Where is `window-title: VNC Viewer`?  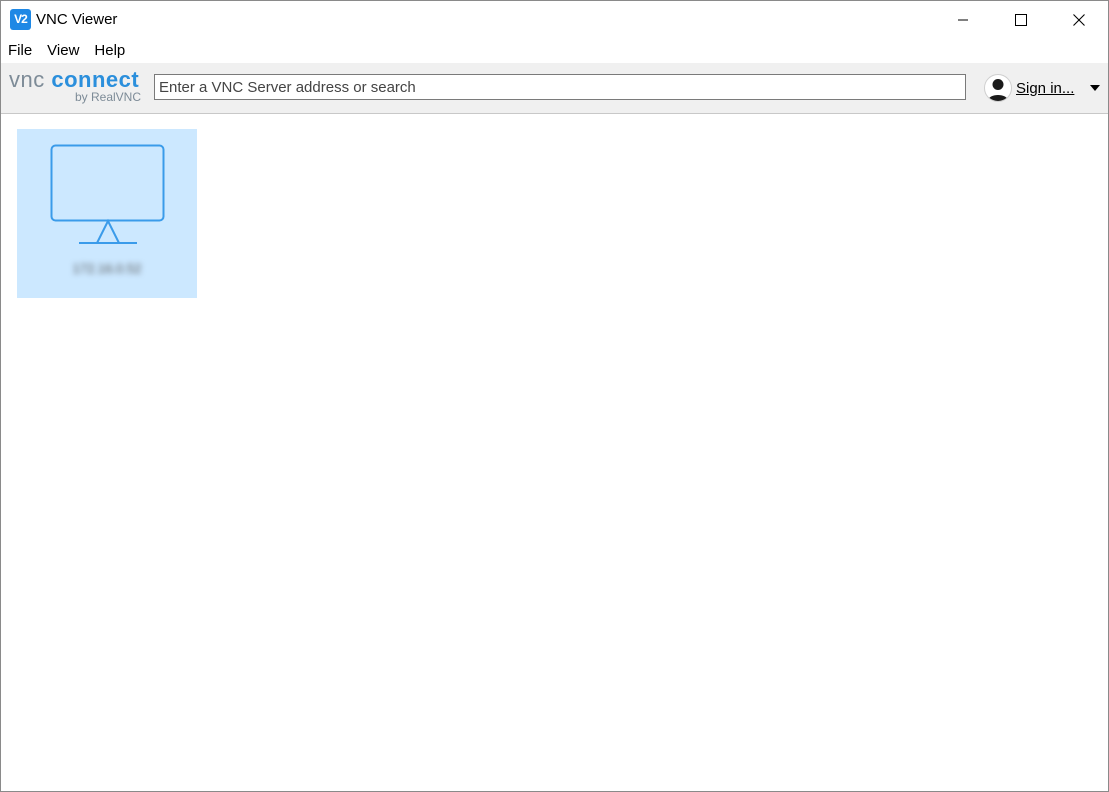 window-title: VNC Viewer is located at coordinates (77, 19).